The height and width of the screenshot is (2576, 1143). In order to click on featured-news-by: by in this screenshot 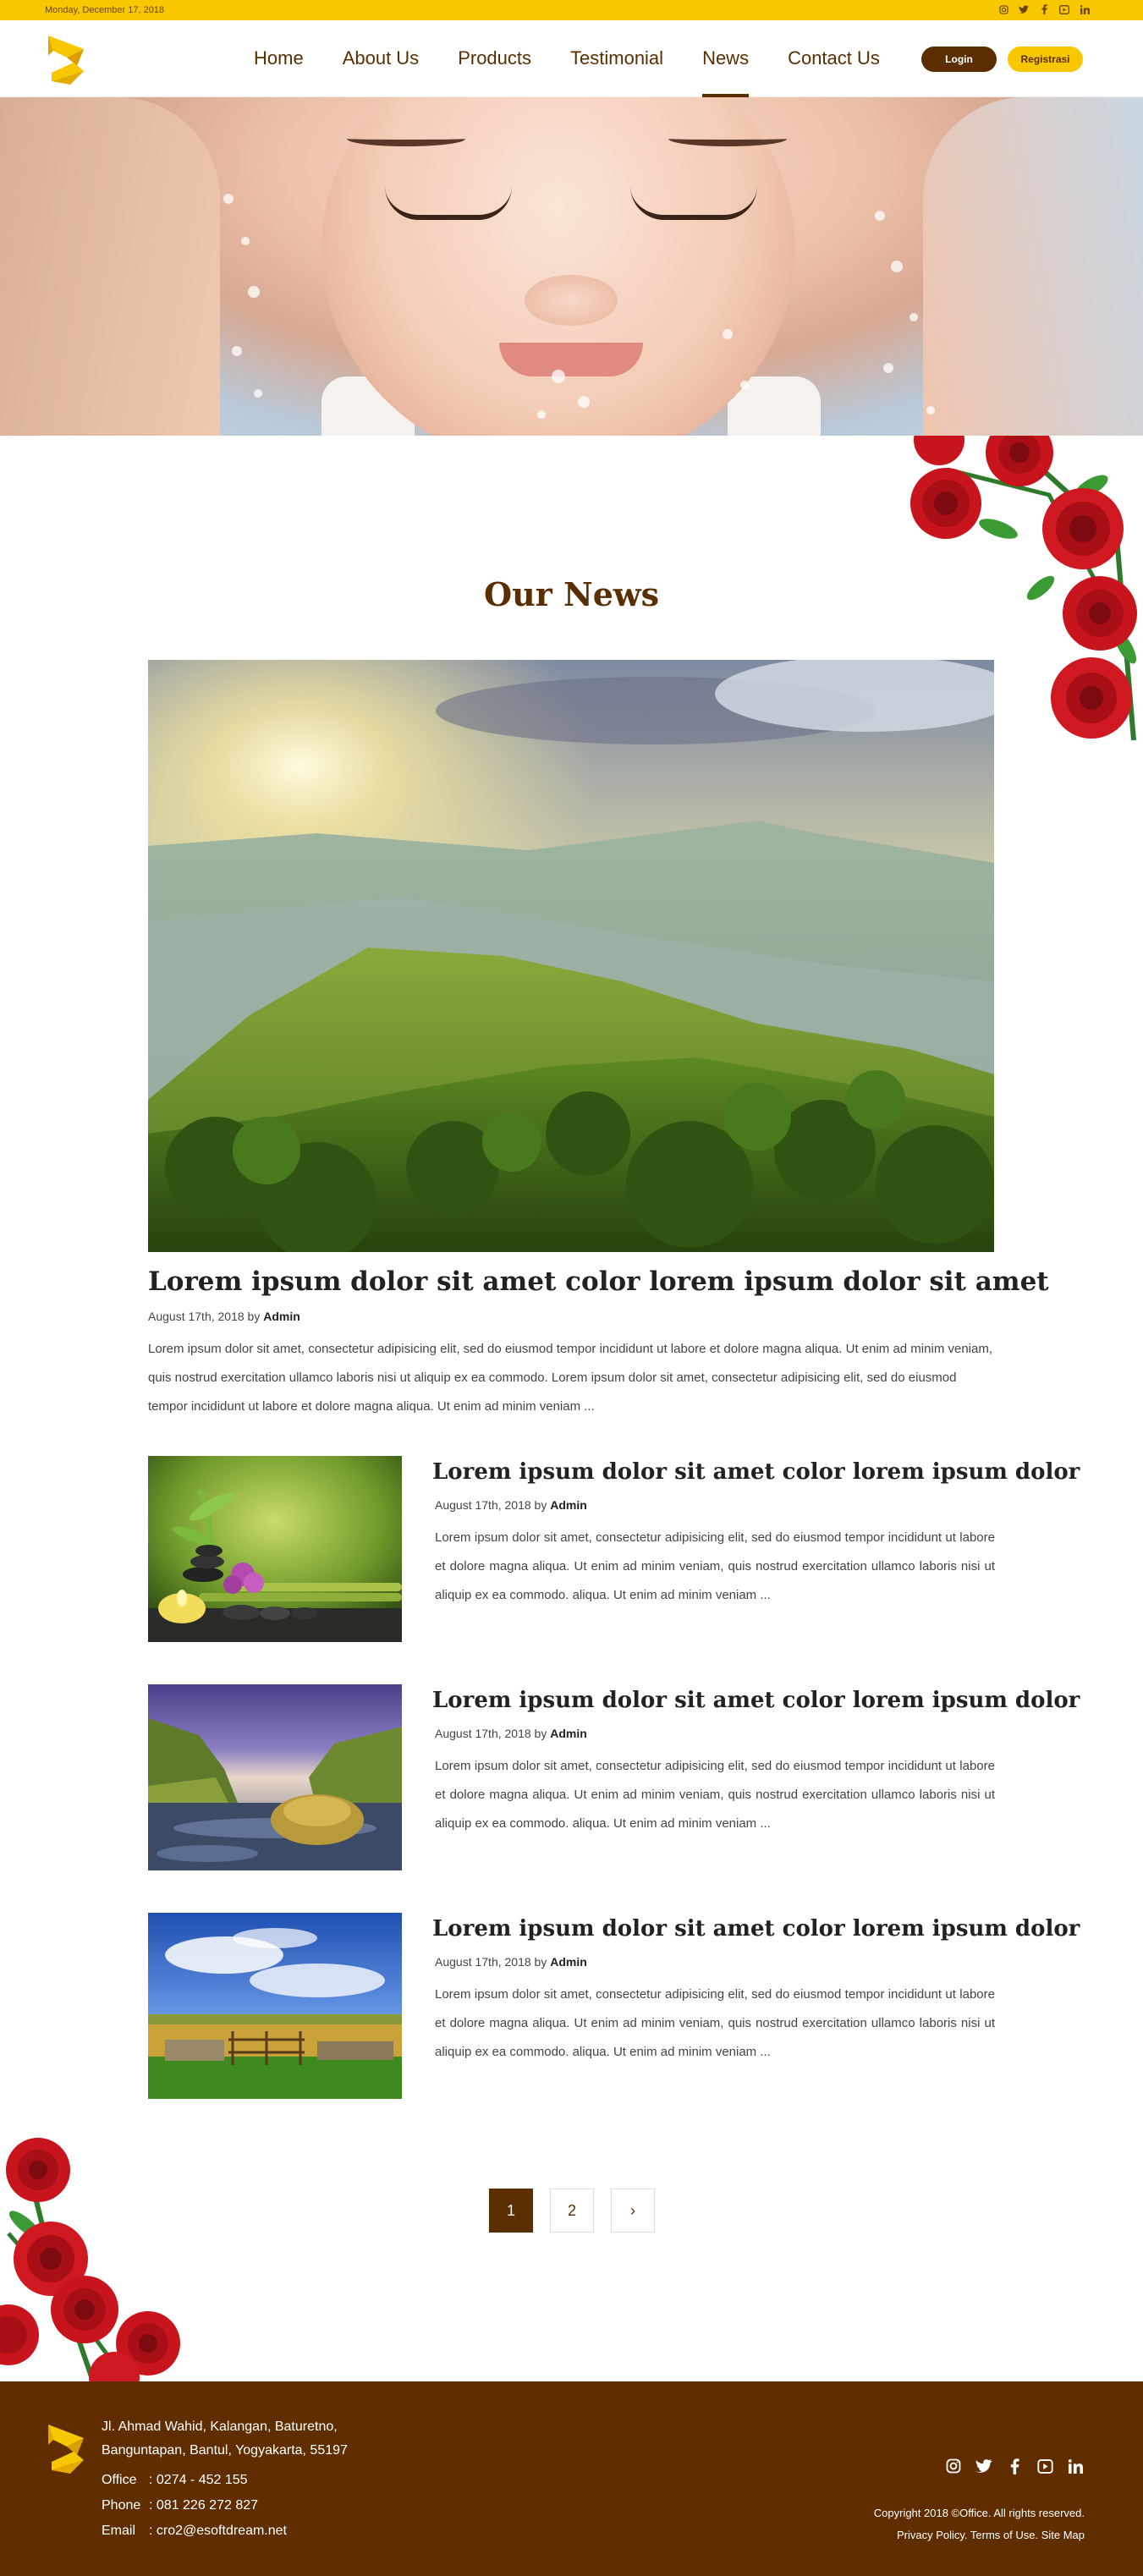, I will do `click(254, 1316)`.